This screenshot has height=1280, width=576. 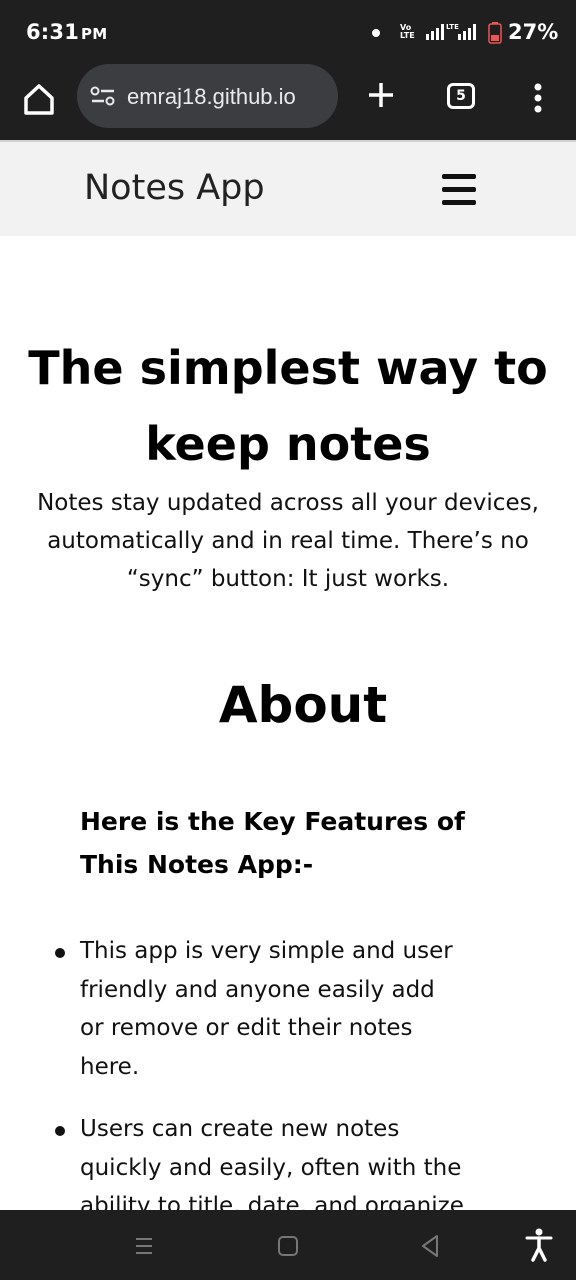 What do you see at coordinates (257, 989) in the screenshot?
I see `feature-line: friendly and anyone easily add` at bounding box center [257, 989].